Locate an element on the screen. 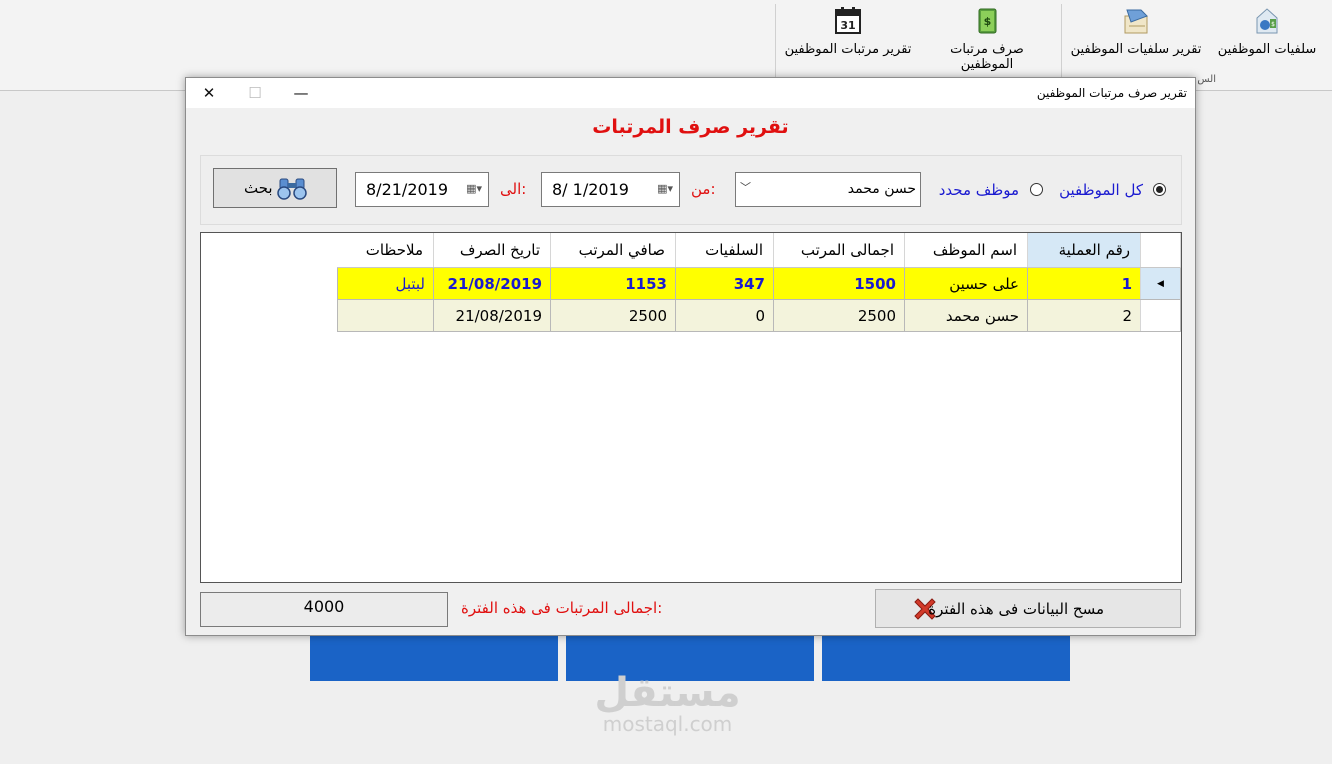 The height and width of the screenshot is (764, 1332). all-employees-radio is located at coordinates (1159, 189).